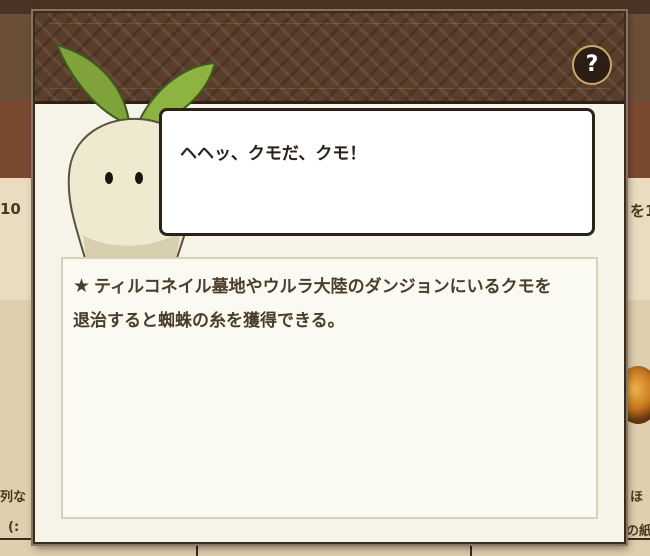 This screenshot has height=556, width=650. Describe the element at coordinates (592, 65) in the screenshot. I see `help-button: ?` at that location.